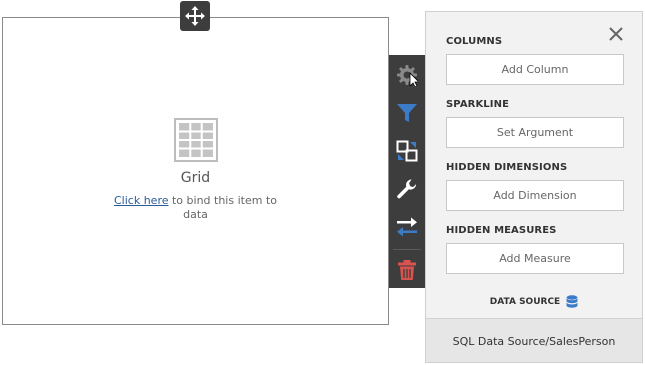  What do you see at coordinates (535, 195) in the screenshot?
I see `add-dimension-button: Add Dimension` at bounding box center [535, 195].